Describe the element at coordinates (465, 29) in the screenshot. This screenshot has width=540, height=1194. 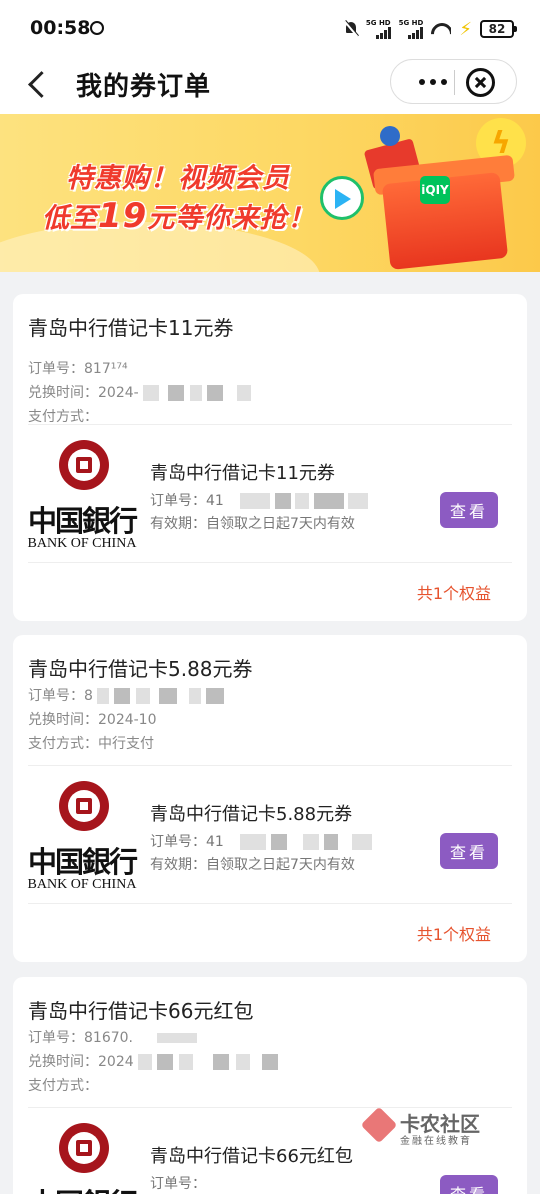
I see `charging-icon: ⚡` at that location.